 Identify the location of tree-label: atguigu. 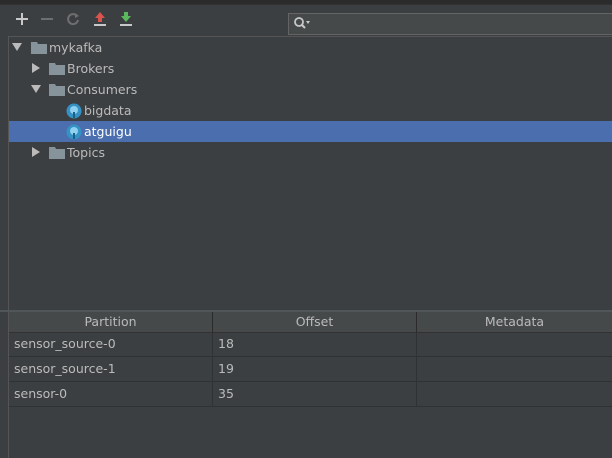
(108, 131).